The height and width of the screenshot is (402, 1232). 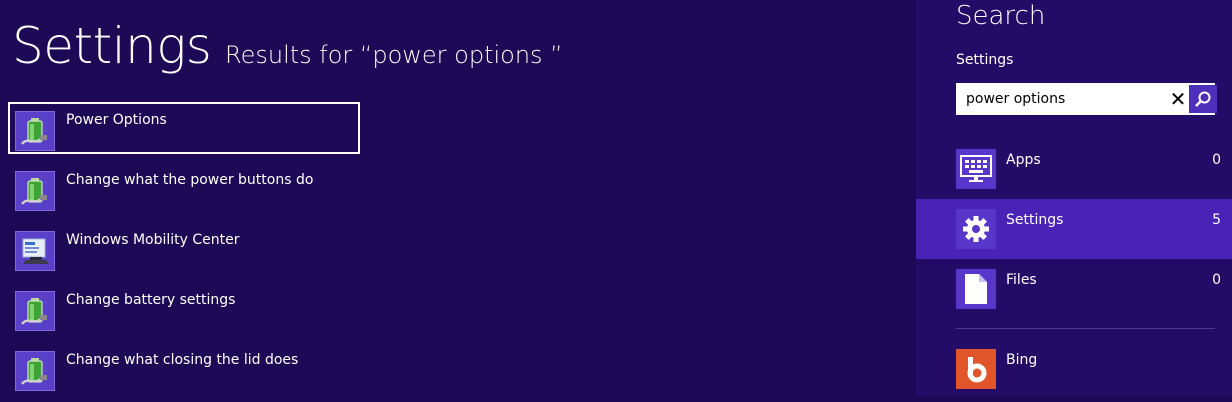 What do you see at coordinates (1085, 328) in the screenshot?
I see `divider` at bounding box center [1085, 328].